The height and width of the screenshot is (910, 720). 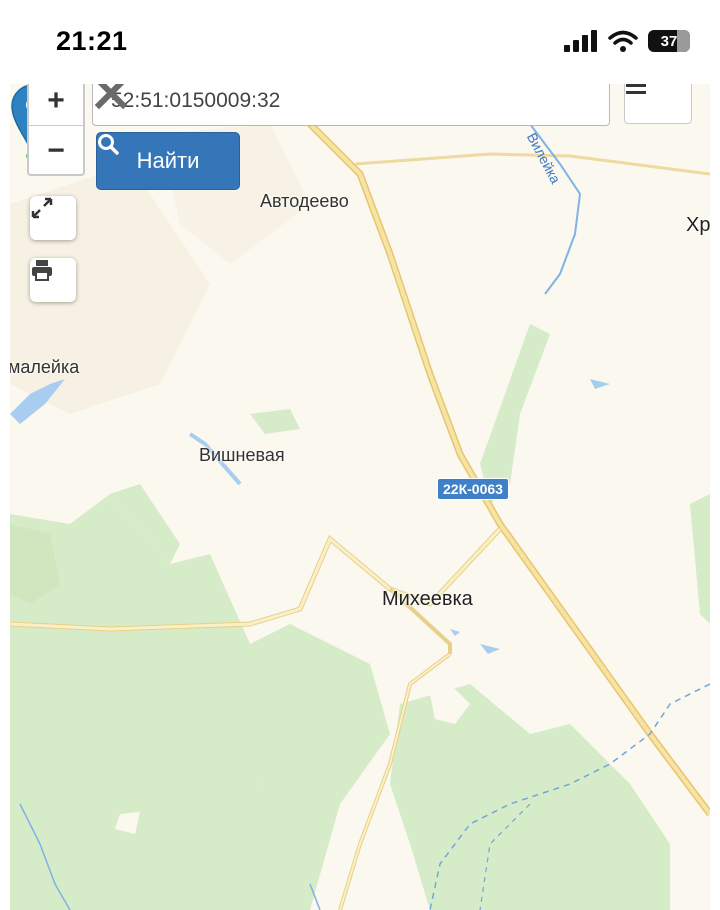 I want to click on clear-icon, so click(x=111, y=97).